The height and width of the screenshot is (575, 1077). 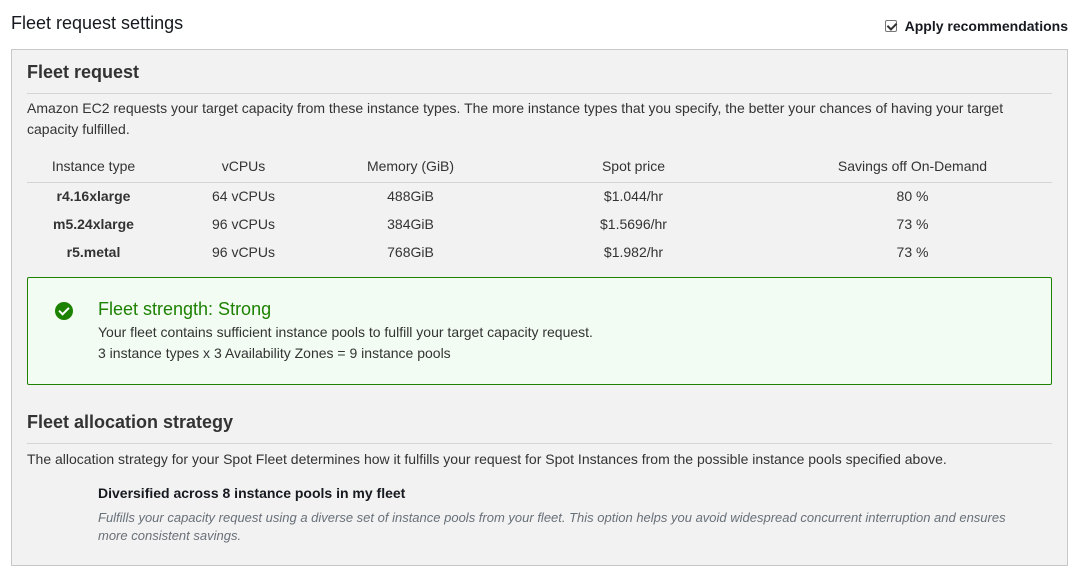 I want to click on allocation-strategy-title: Fleet allocation strategy, so click(x=130, y=422).